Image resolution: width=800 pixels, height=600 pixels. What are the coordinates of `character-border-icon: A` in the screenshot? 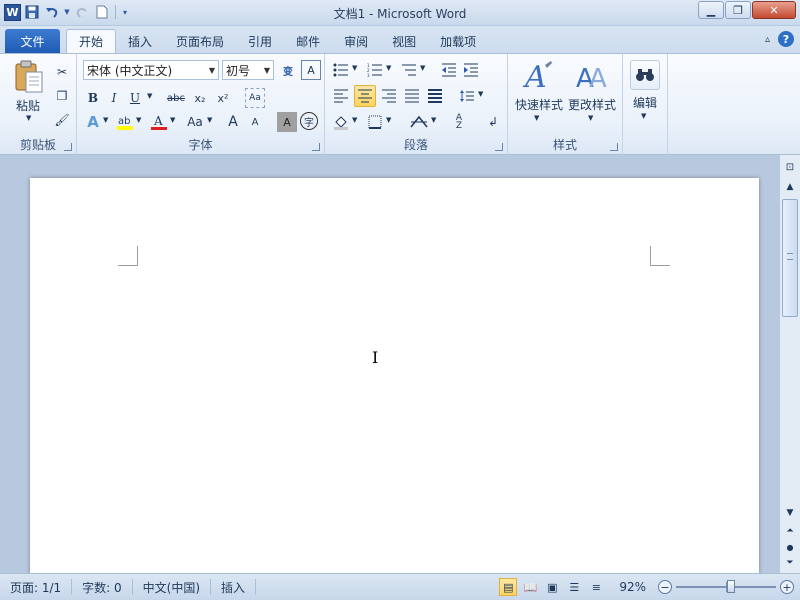 It's located at (311, 70).